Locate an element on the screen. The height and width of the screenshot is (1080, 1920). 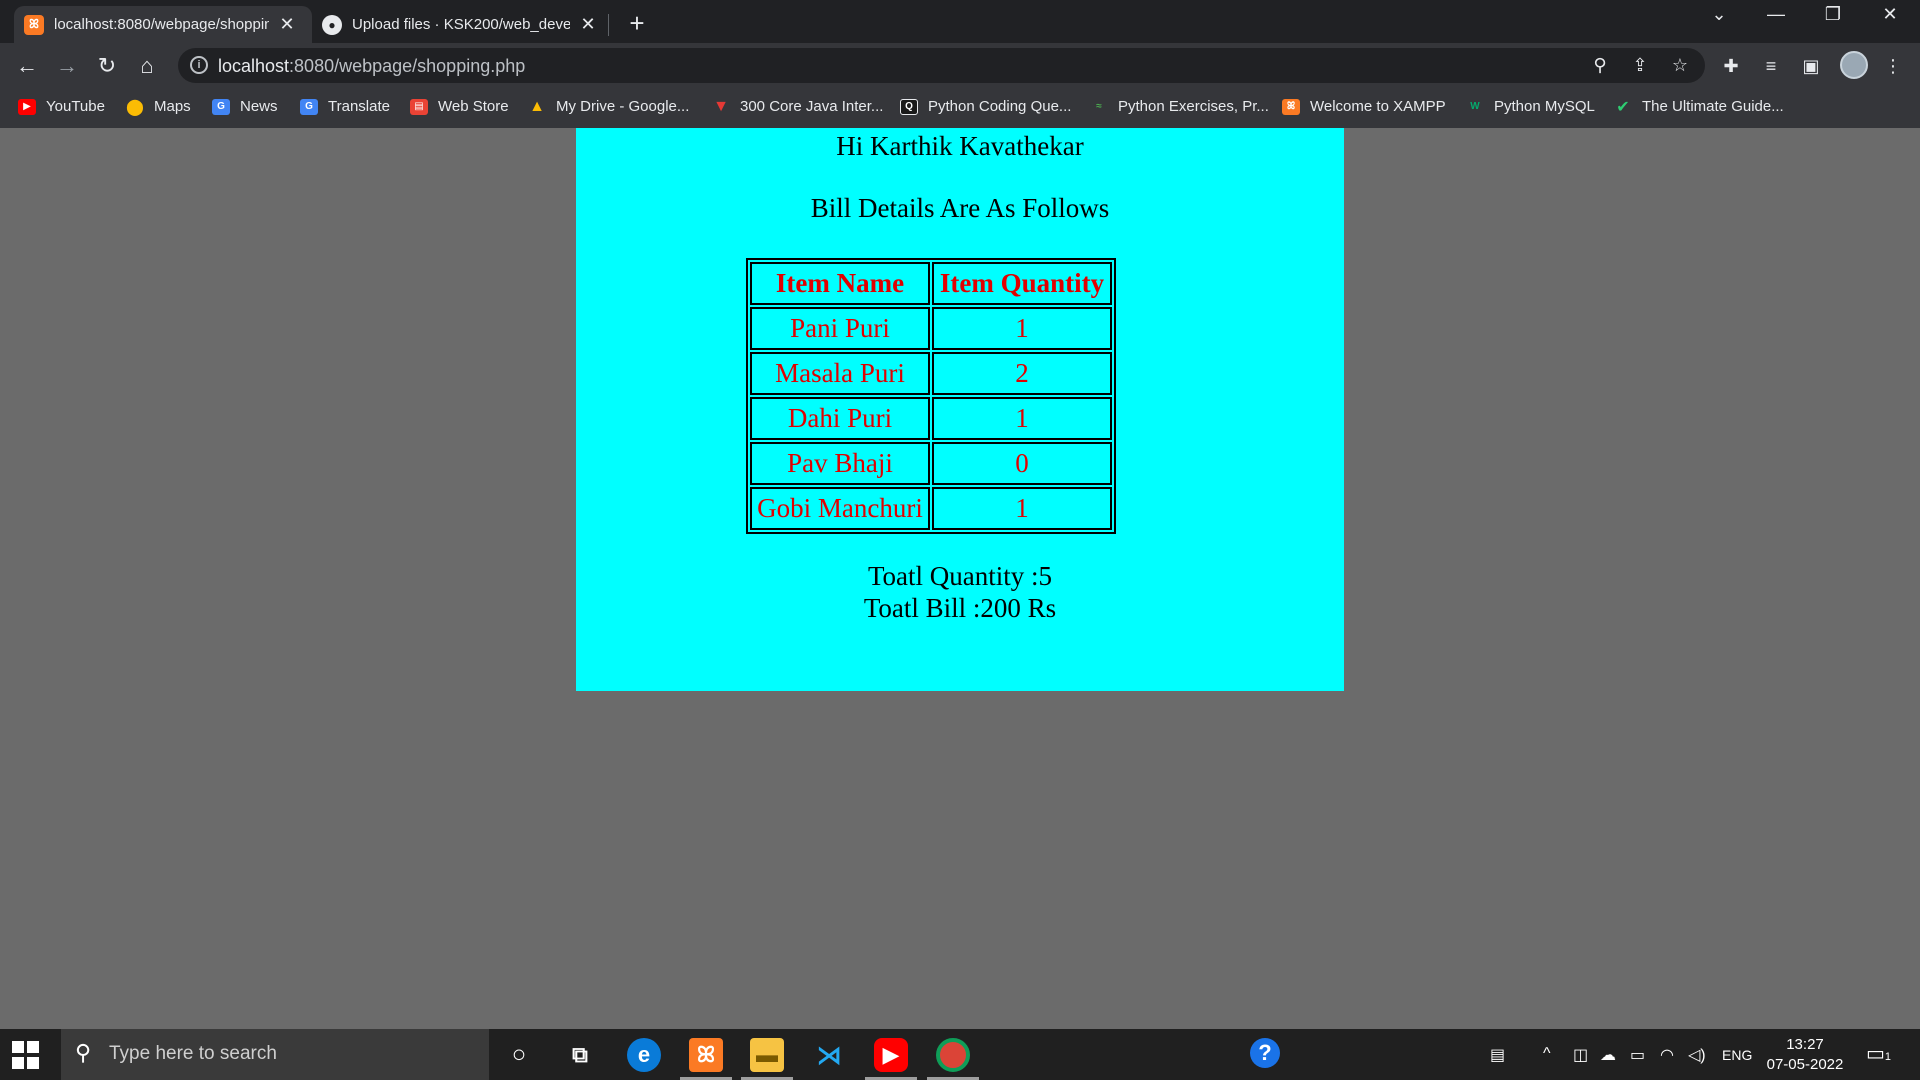
tab-search-icon: ⌄ is located at coordinates (1719, 14).